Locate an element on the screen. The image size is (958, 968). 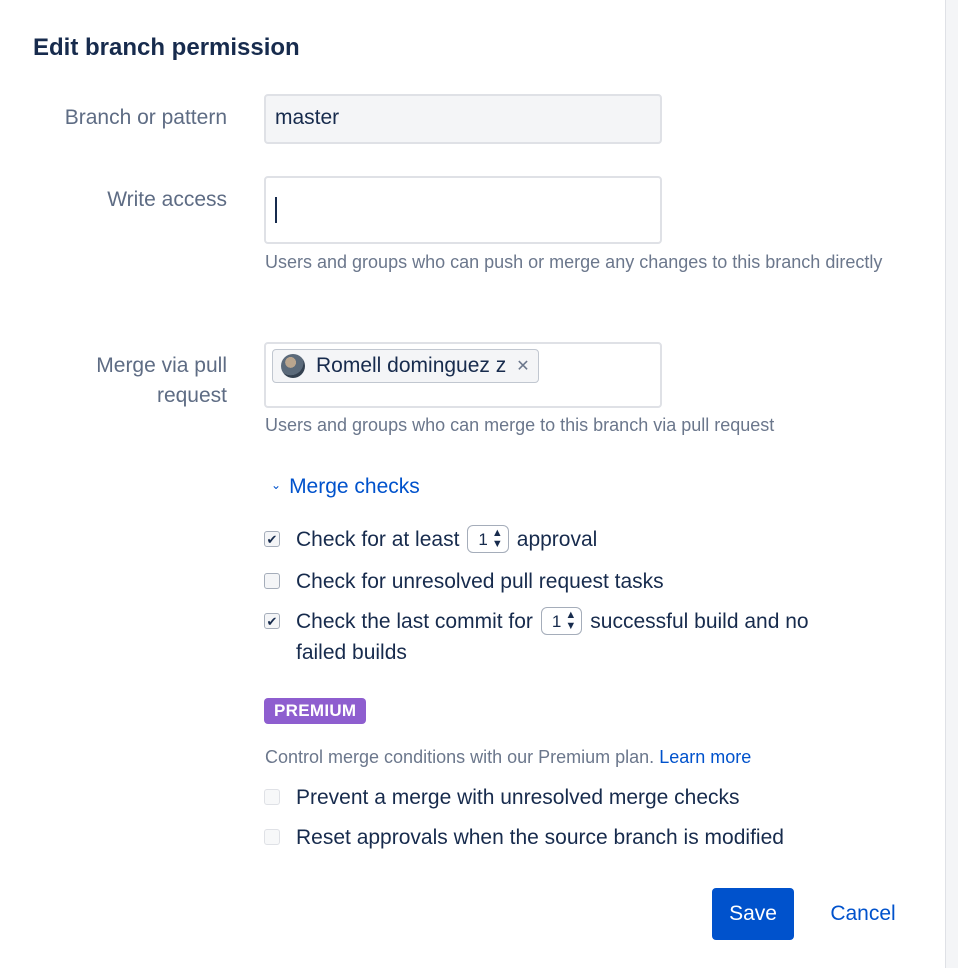
check-tasks-text: Check for unresolved pull request tasks is located at coordinates (480, 581).